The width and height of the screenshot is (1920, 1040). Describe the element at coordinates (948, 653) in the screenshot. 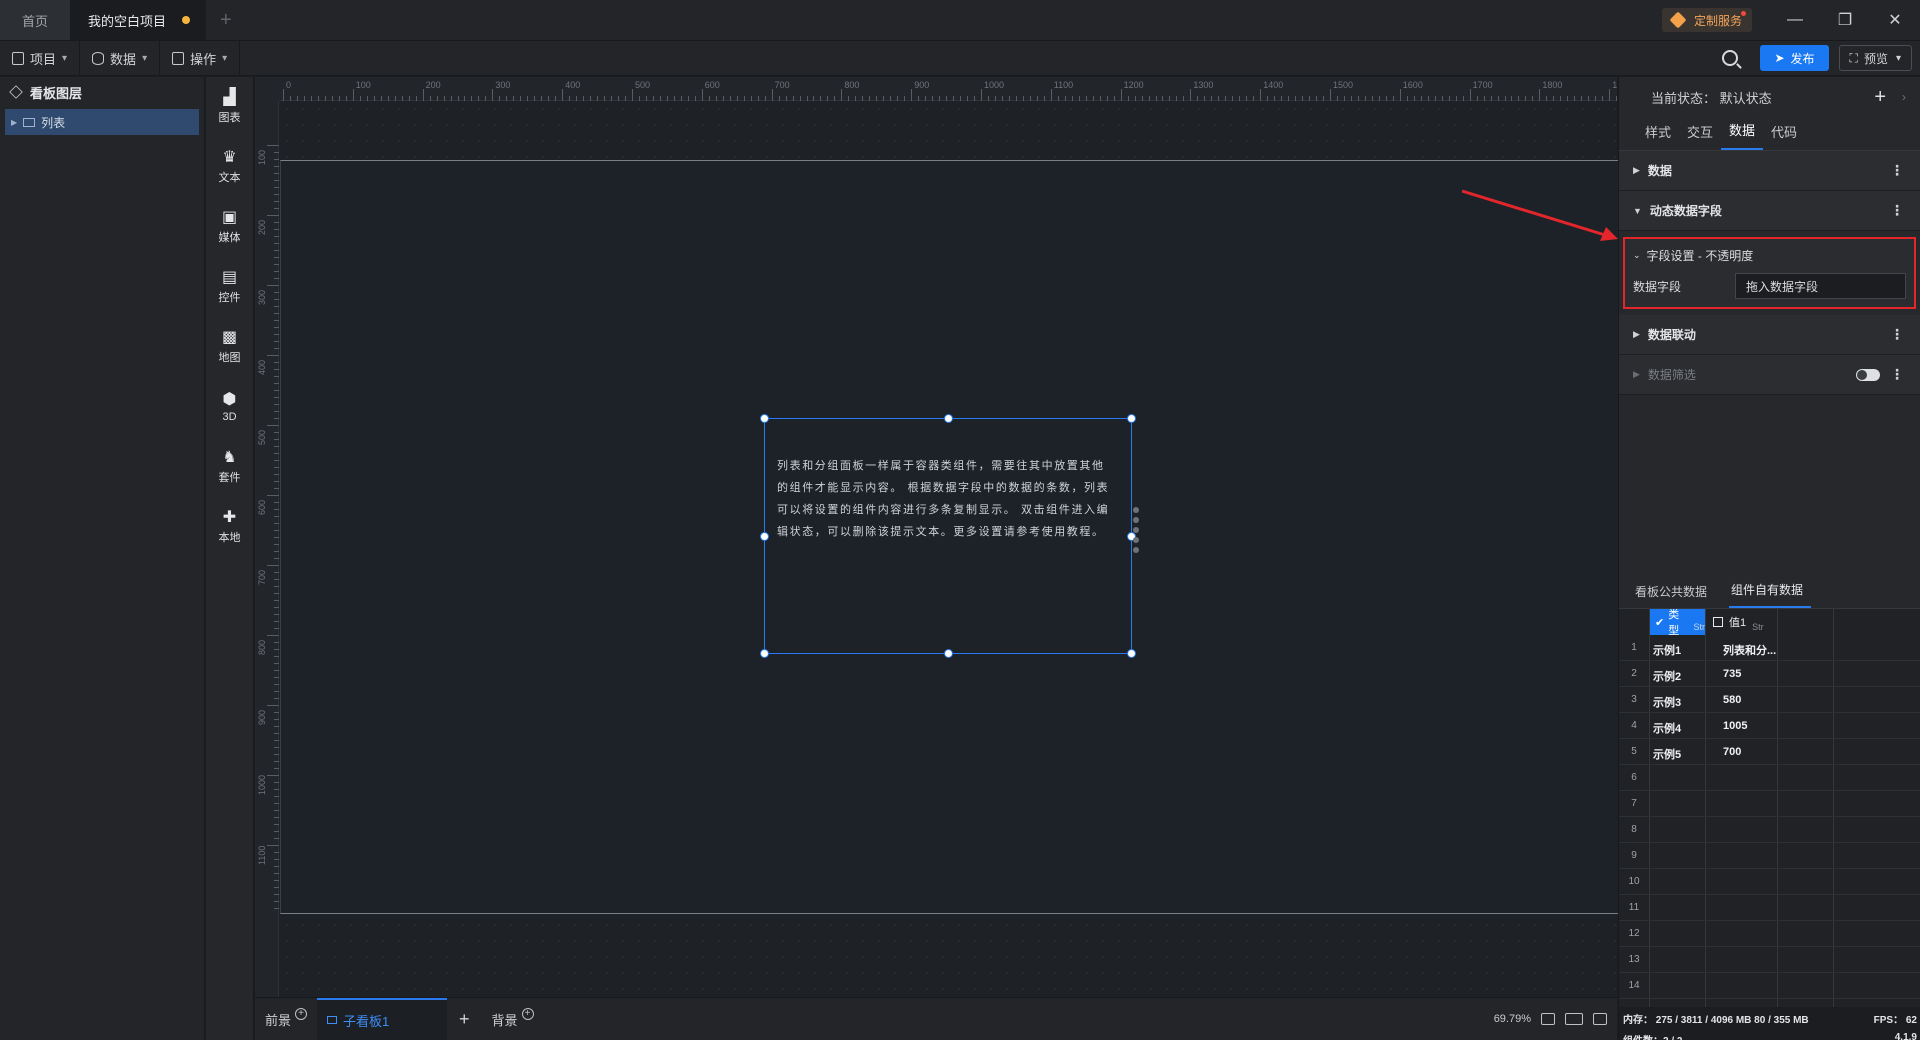

I see `resize-handle-b` at that location.